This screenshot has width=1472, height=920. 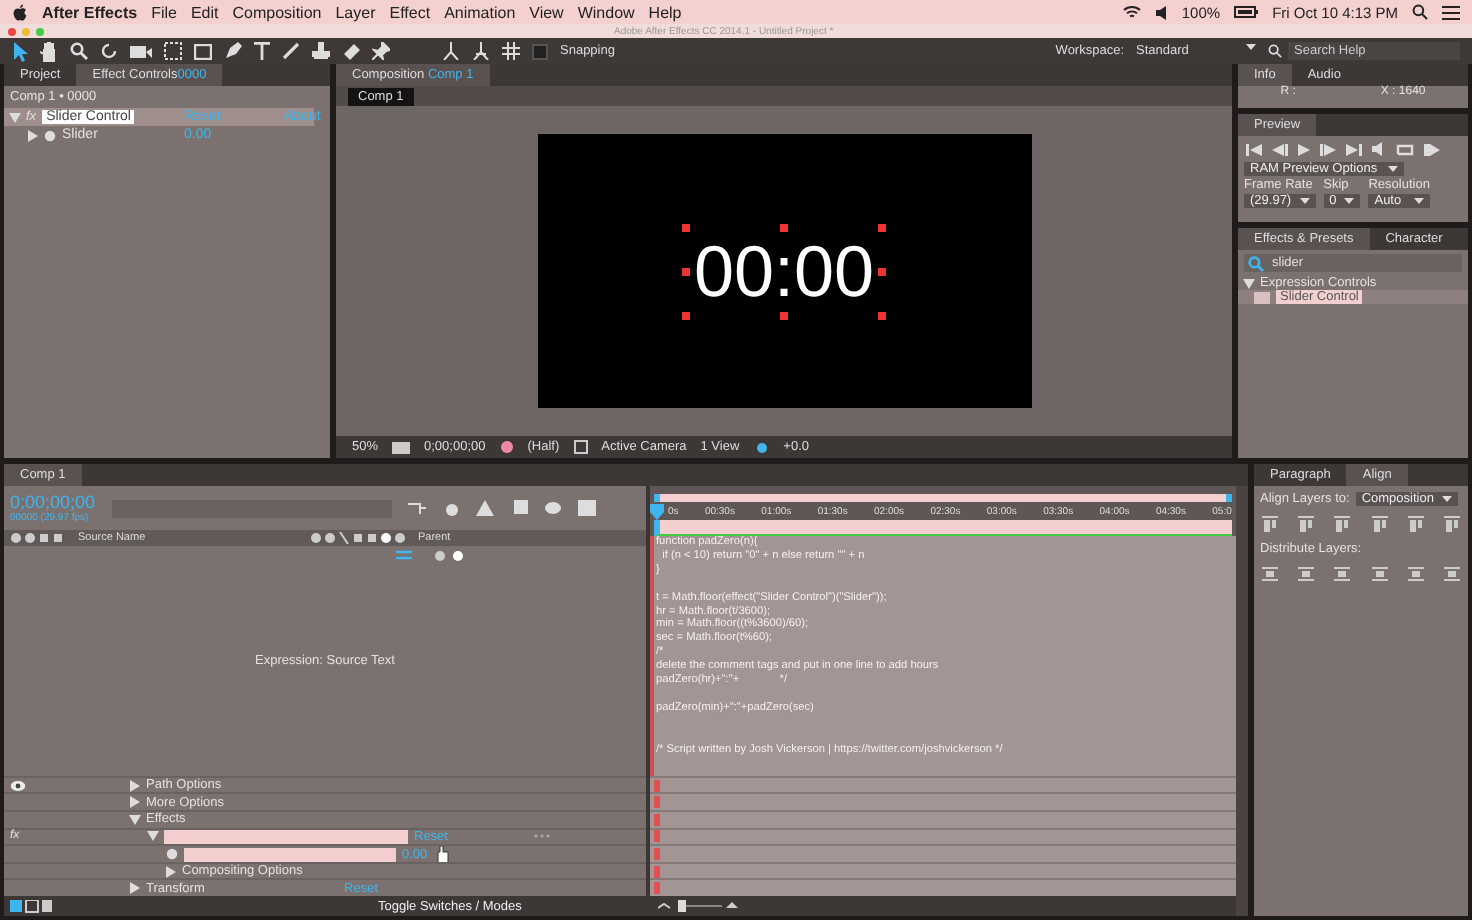 I want to click on parameter-name-highlight, so click(x=290, y=854).